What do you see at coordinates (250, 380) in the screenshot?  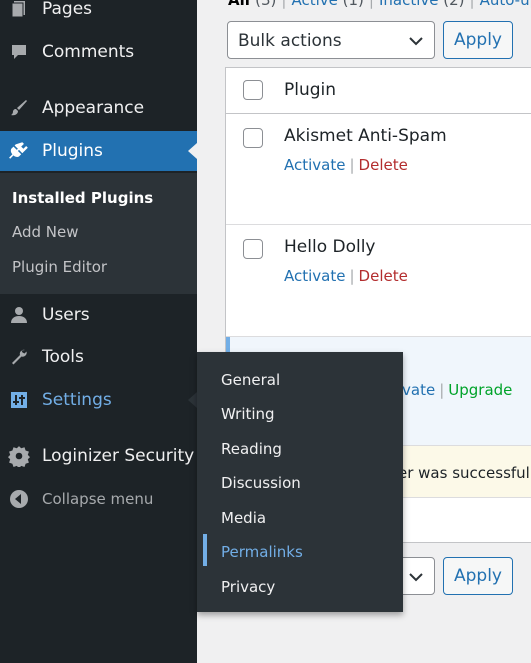 I see `flyout-item-general: General` at bounding box center [250, 380].